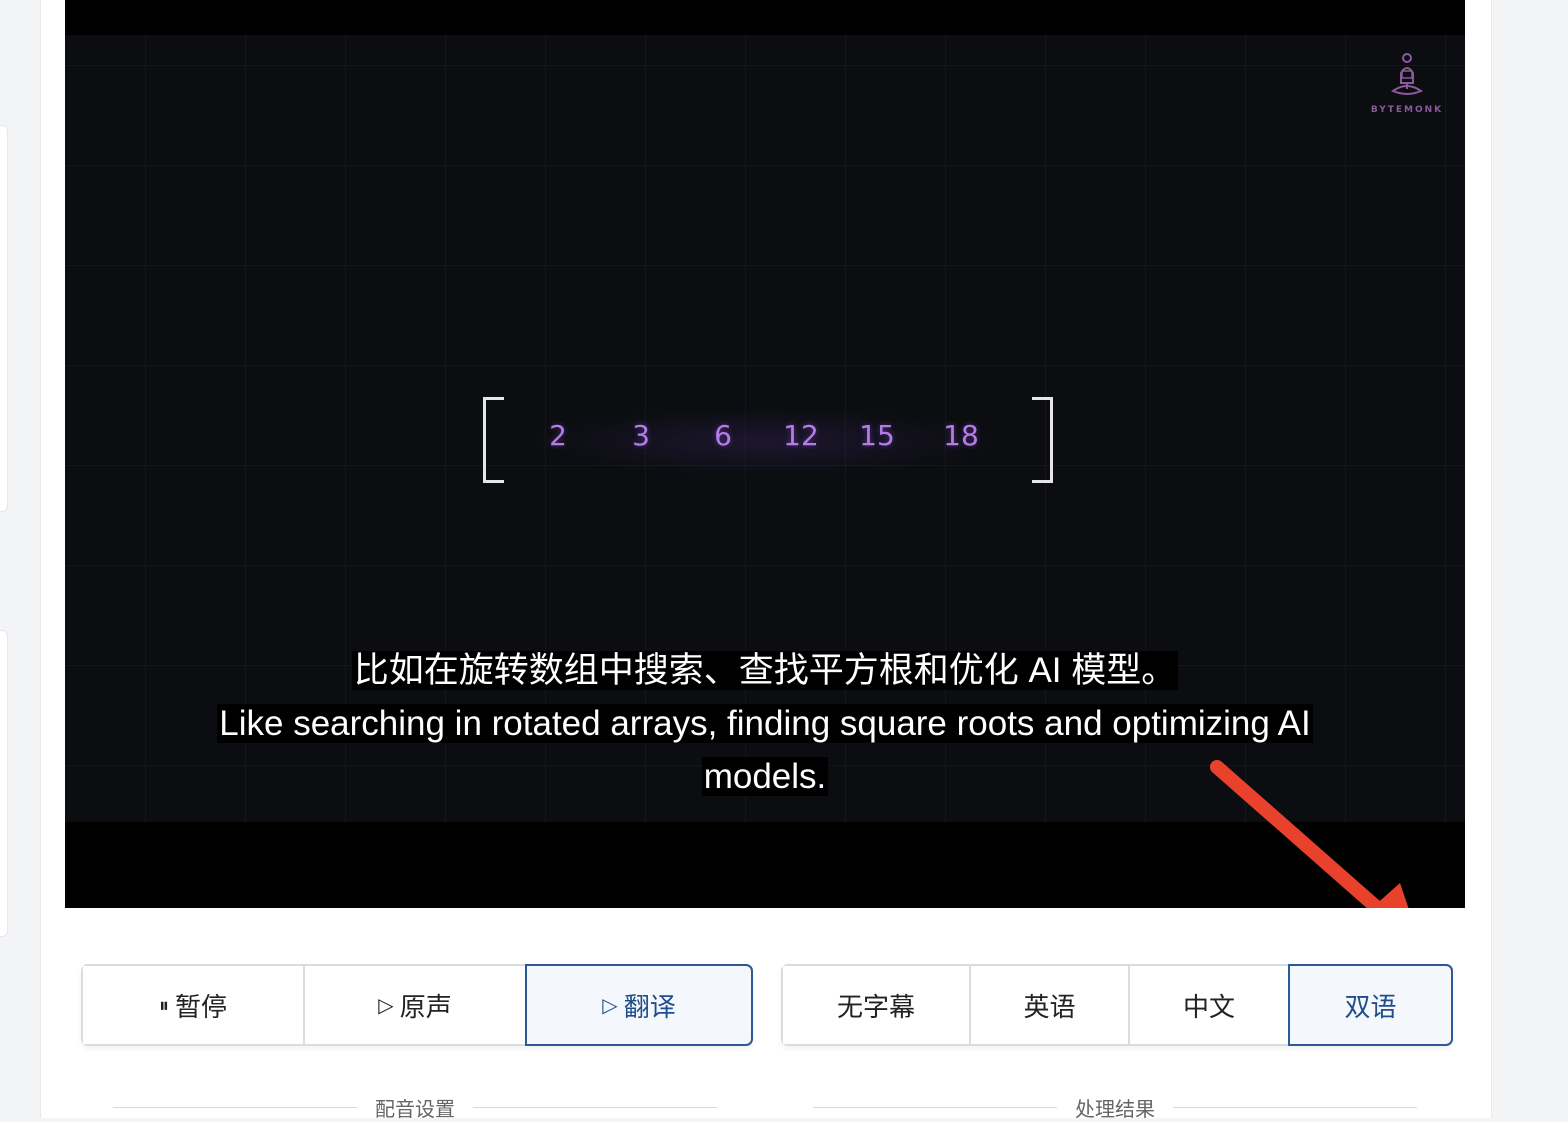 This screenshot has width=1568, height=1122. What do you see at coordinates (763, 442) in the screenshot?
I see `array-glow` at bounding box center [763, 442].